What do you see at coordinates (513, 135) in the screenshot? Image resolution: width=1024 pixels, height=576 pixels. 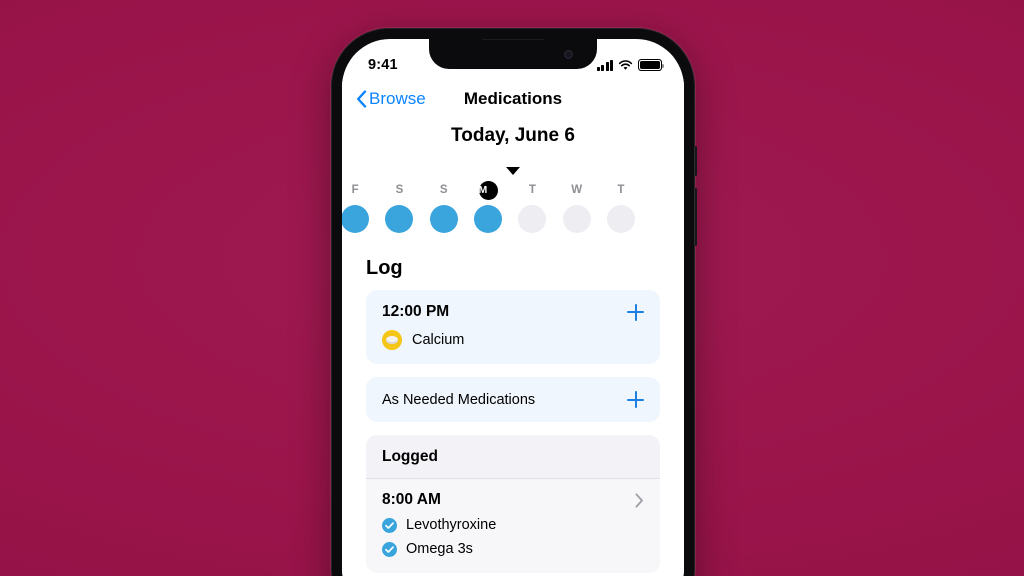 I see `date-header: Today, June 6` at bounding box center [513, 135].